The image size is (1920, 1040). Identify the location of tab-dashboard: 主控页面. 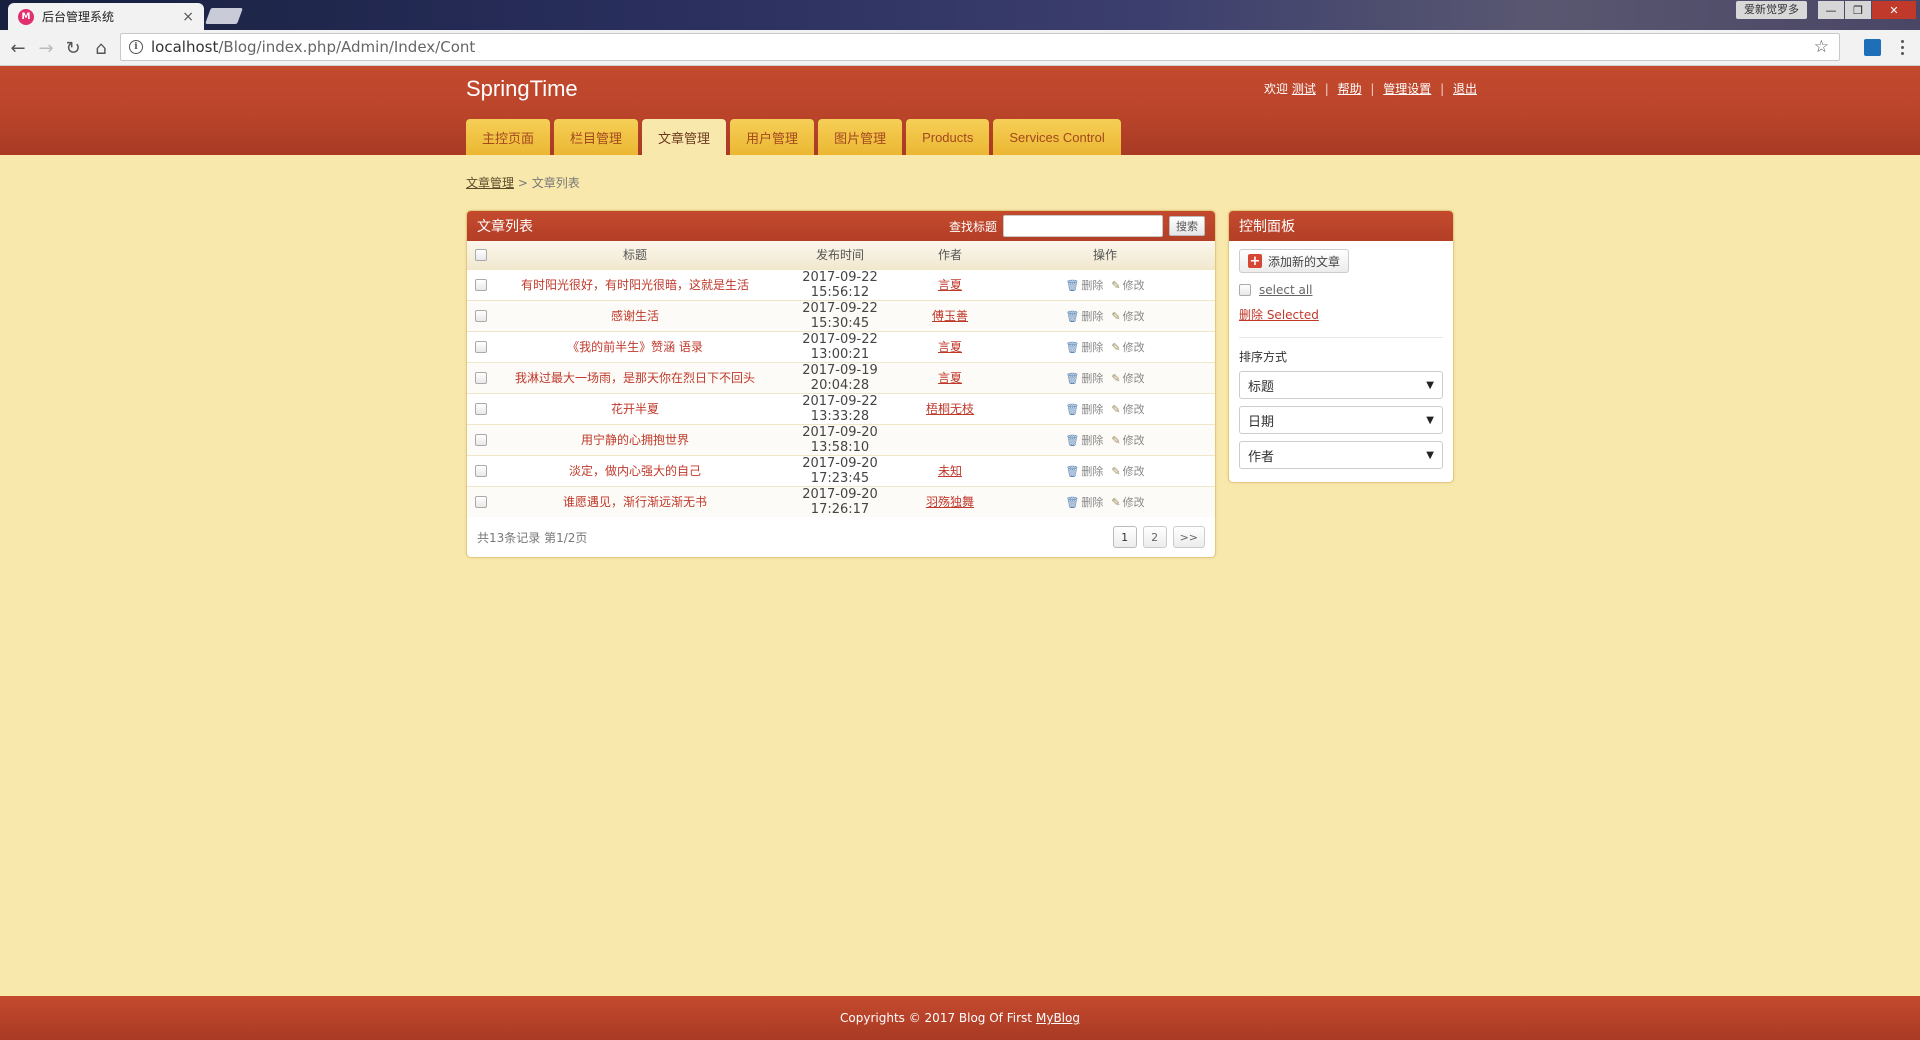
(508, 137).